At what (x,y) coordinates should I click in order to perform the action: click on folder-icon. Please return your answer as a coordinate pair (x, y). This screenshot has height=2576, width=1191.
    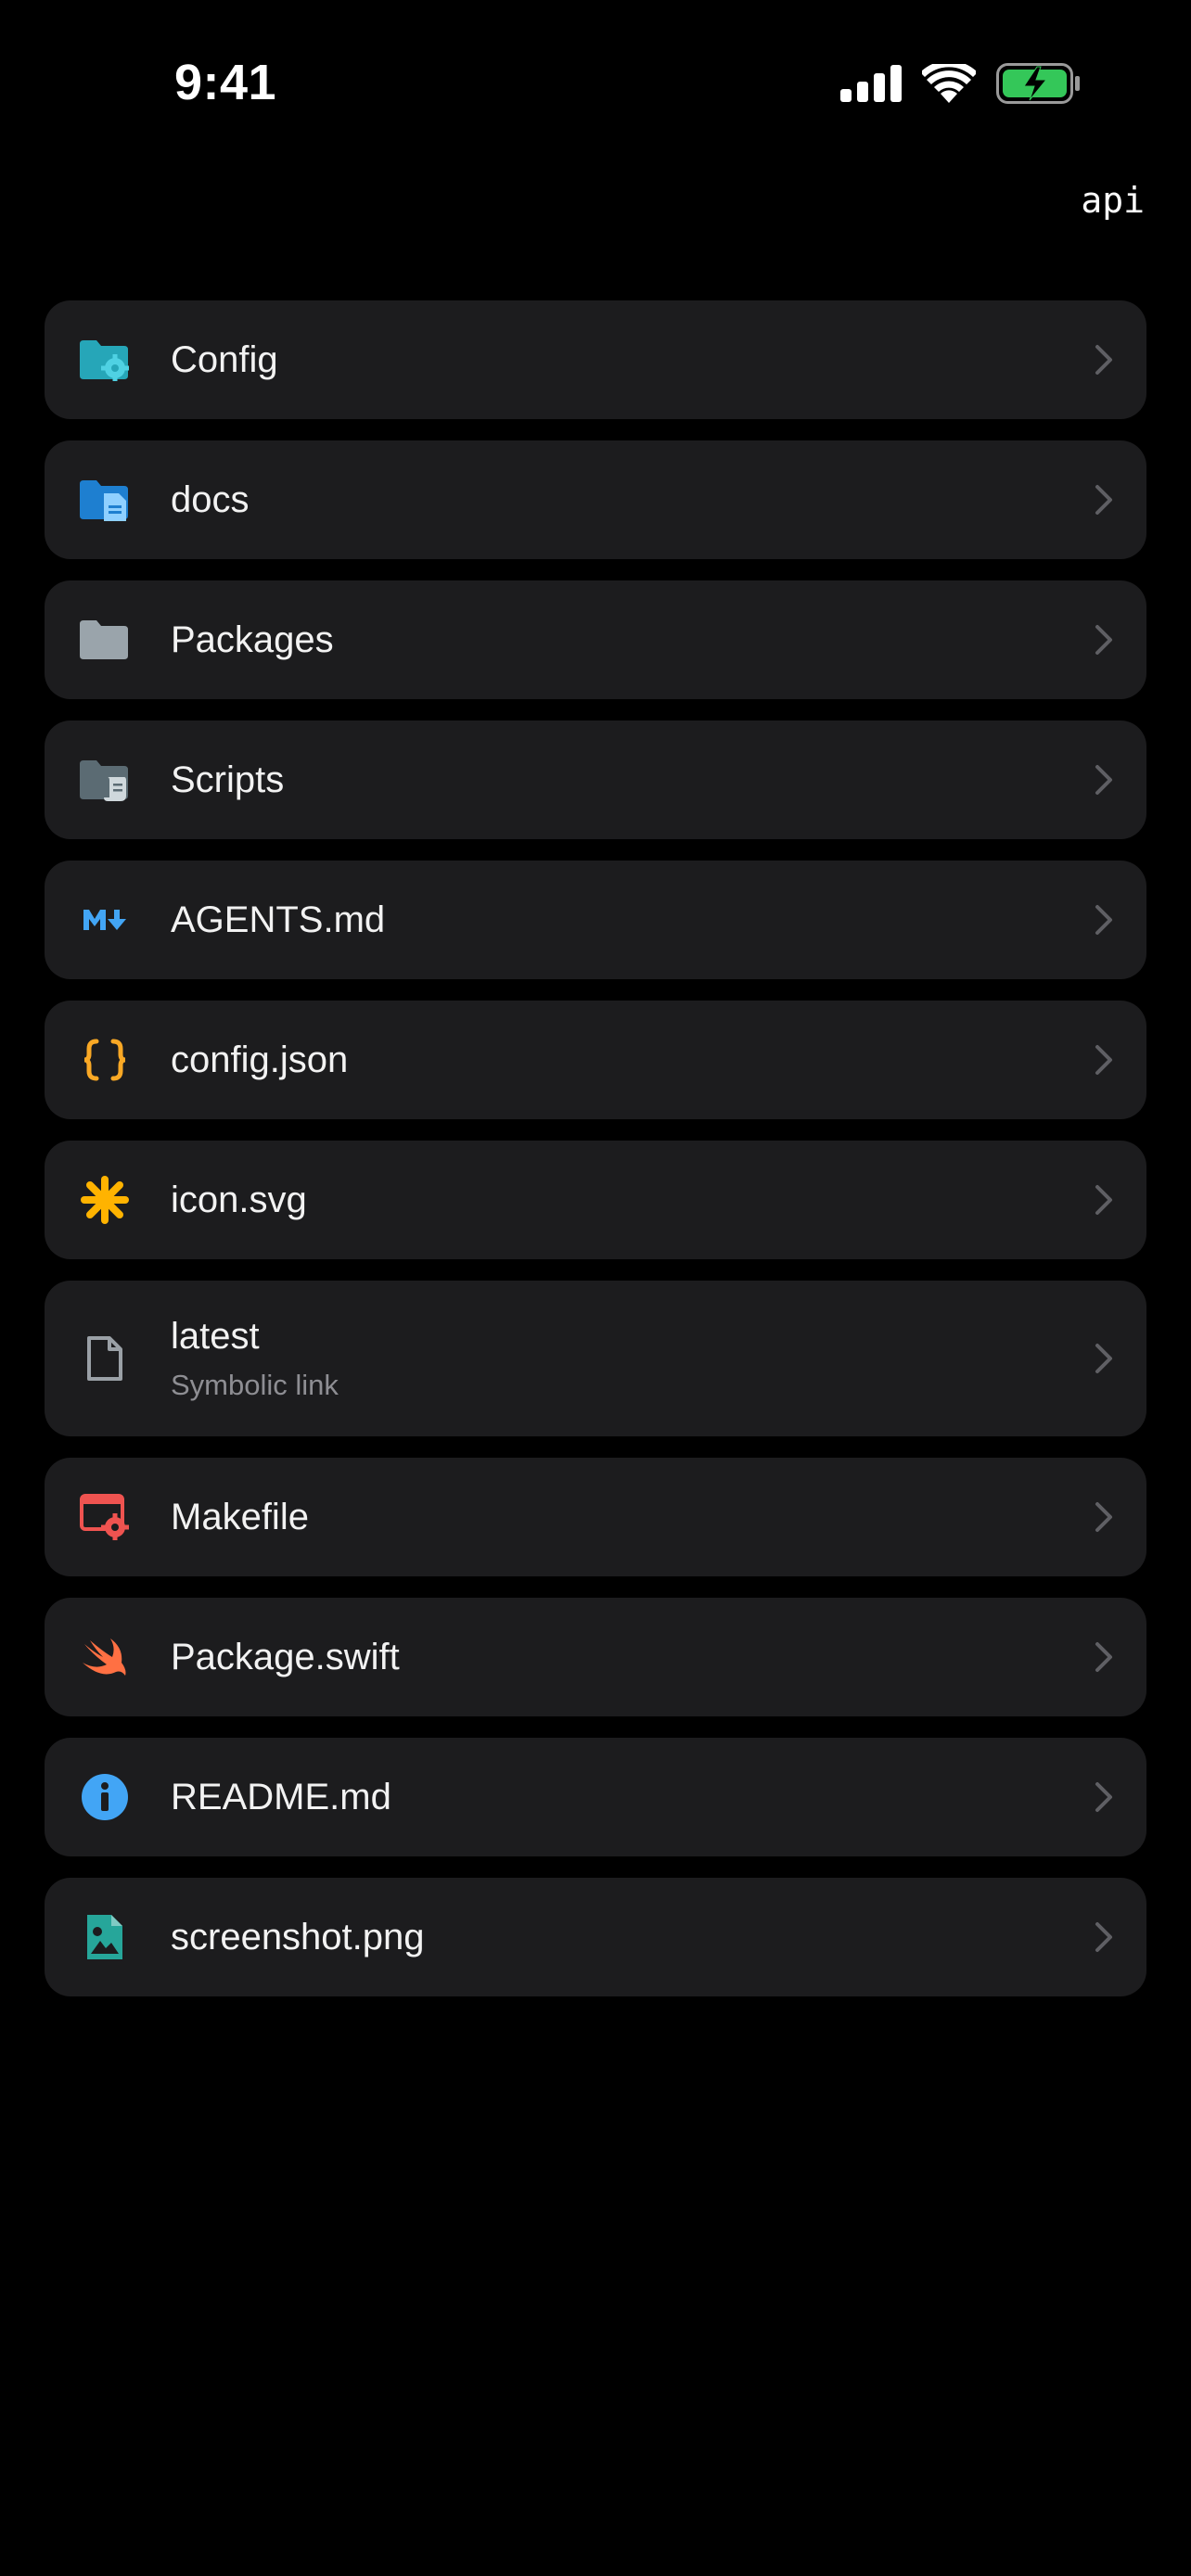
    Looking at the image, I should click on (105, 640).